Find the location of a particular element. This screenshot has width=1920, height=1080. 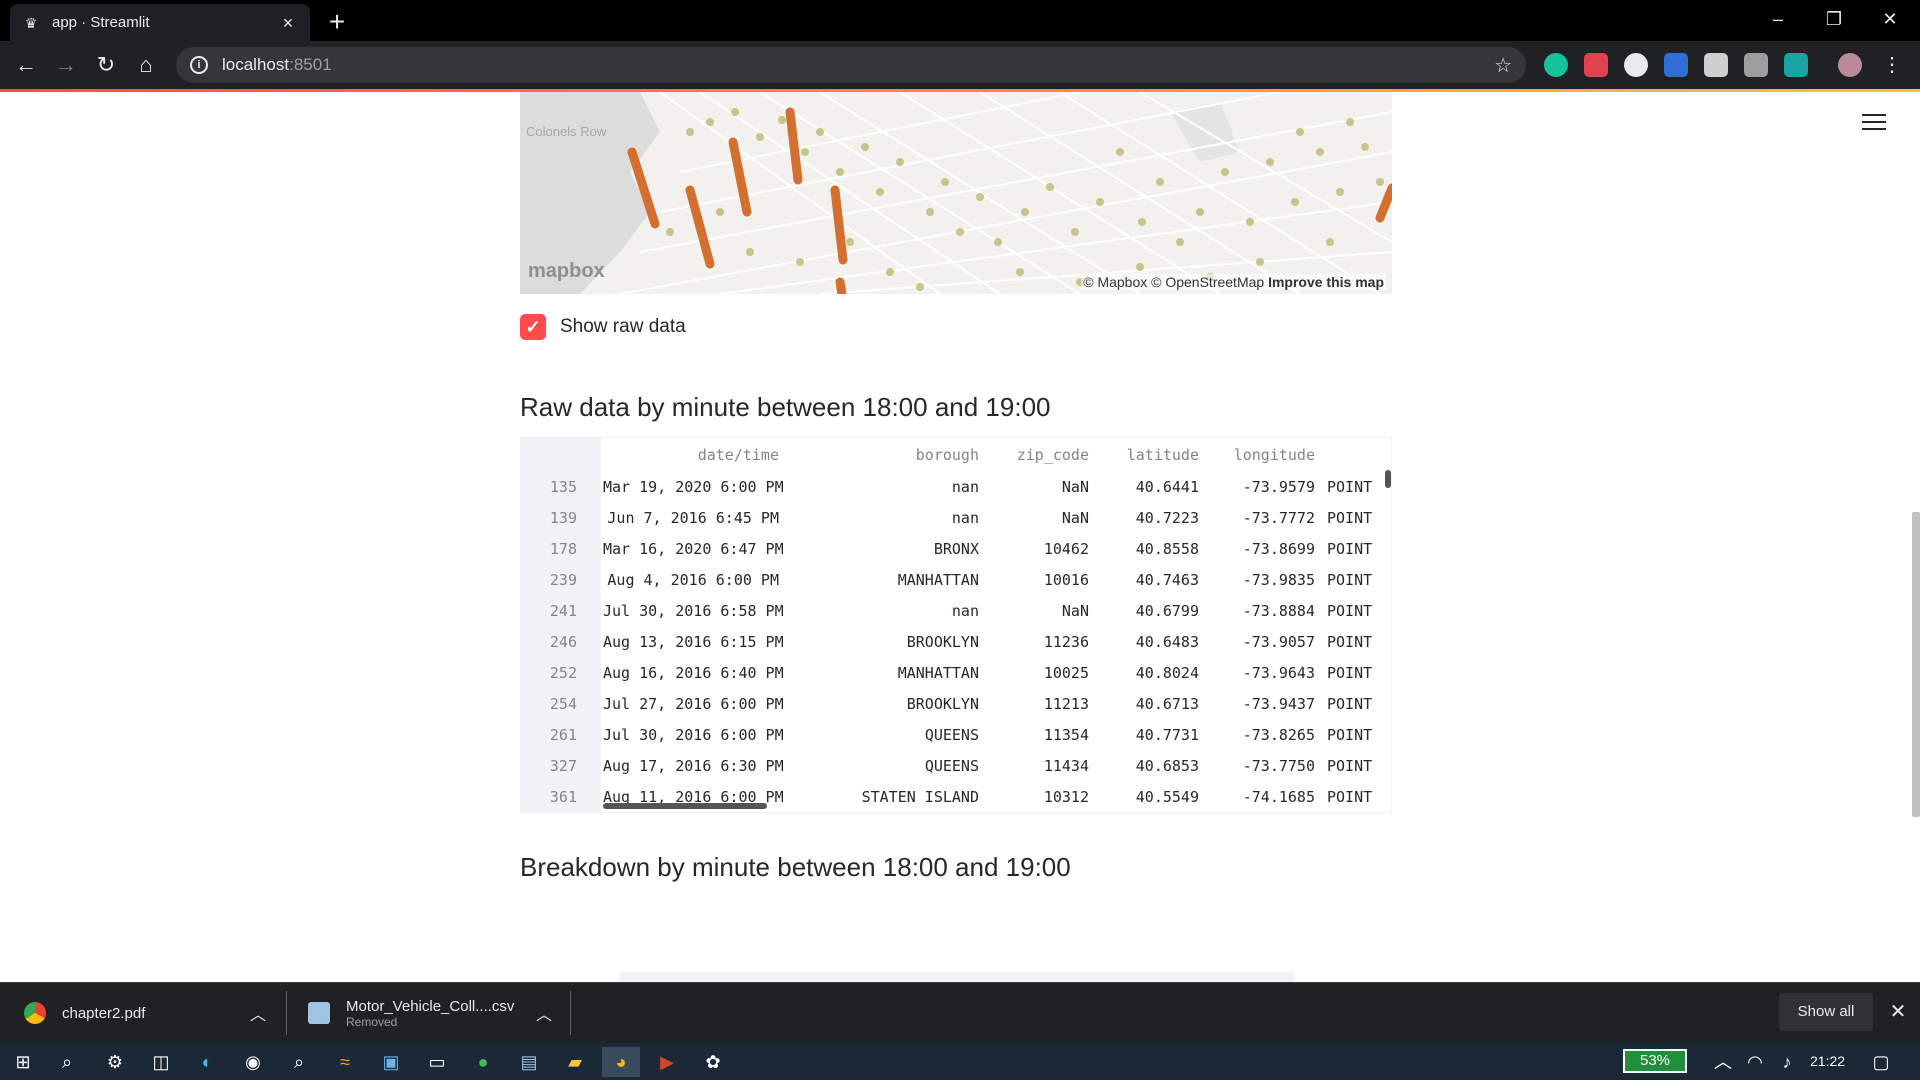

file-explorer-icon: ▰ is located at coordinates (575, 1062).